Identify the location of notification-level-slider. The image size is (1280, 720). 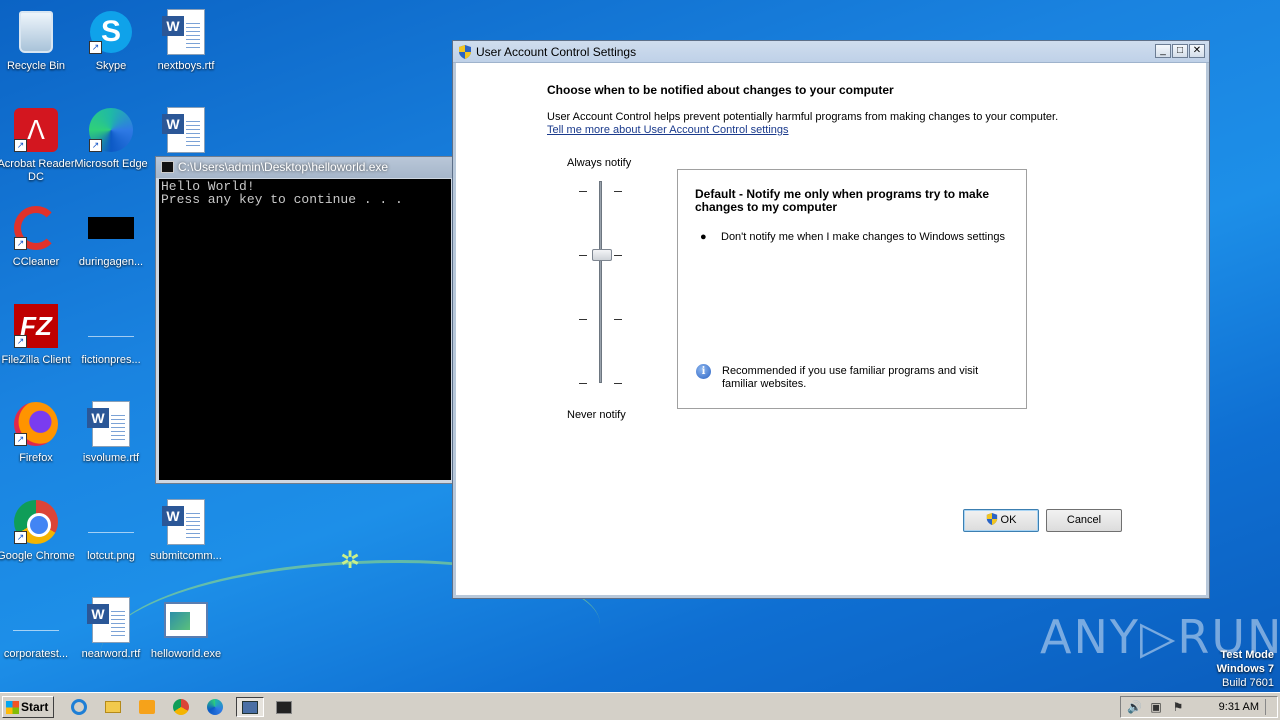
(602, 286).